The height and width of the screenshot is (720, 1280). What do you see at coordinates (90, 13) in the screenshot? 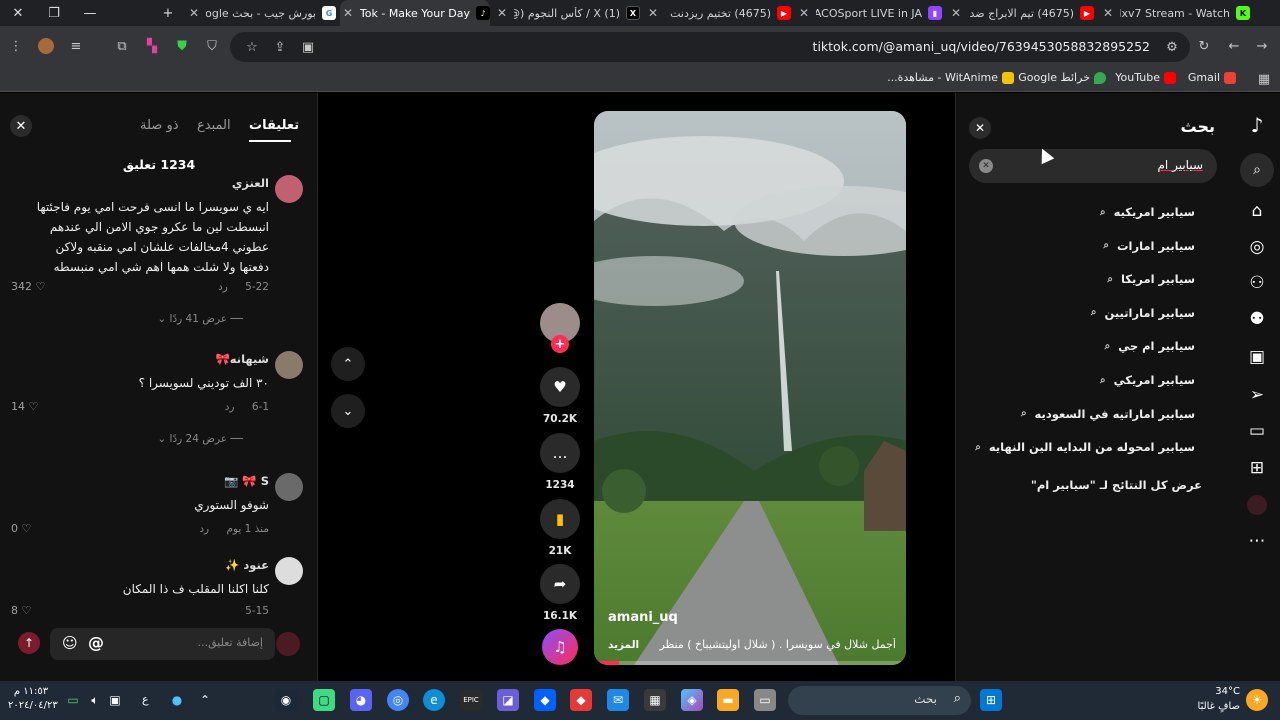
I see `window-minimize-icon: —` at bounding box center [90, 13].